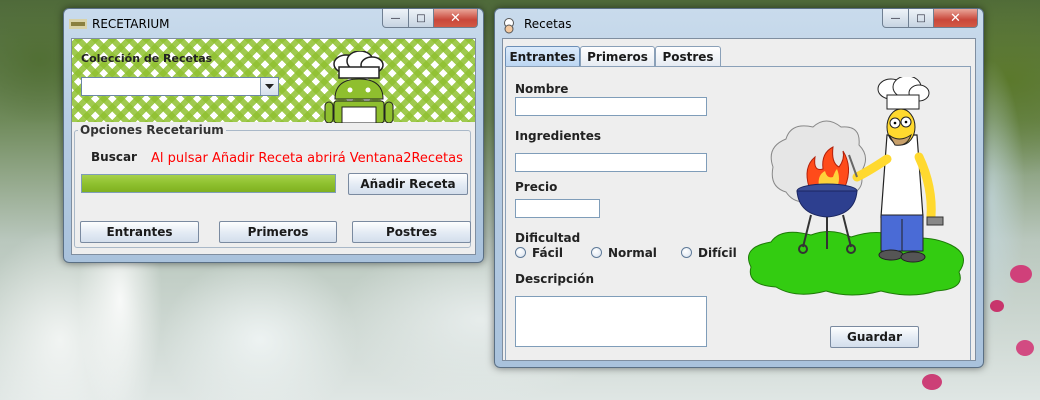 This screenshot has height=400, width=1040. I want to click on precio-field, so click(557, 208).